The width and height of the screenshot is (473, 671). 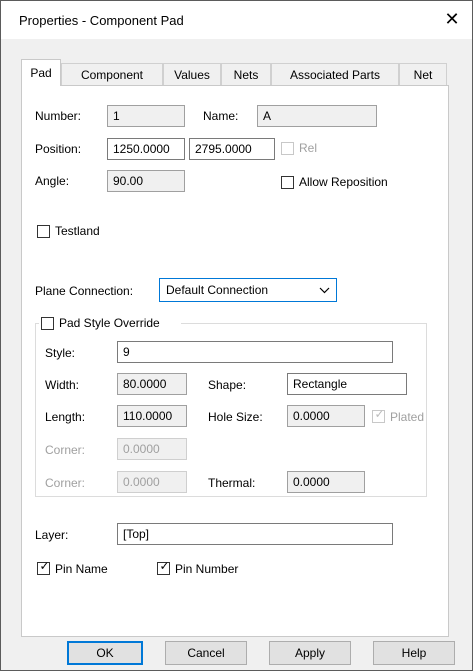 What do you see at coordinates (58, 116) in the screenshot?
I see `number-label: Number:` at bounding box center [58, 116].